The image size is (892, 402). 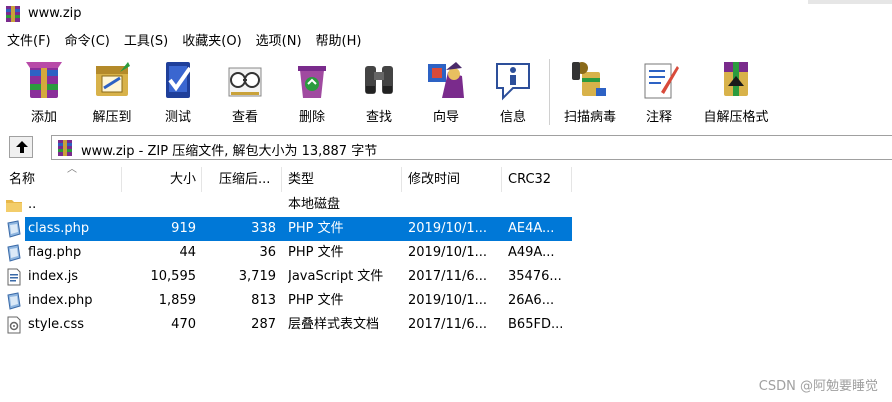 What do you see at coordinates (312, 82) in the screenshot?
I see `delete-icon` at bounding box center [312, 82].